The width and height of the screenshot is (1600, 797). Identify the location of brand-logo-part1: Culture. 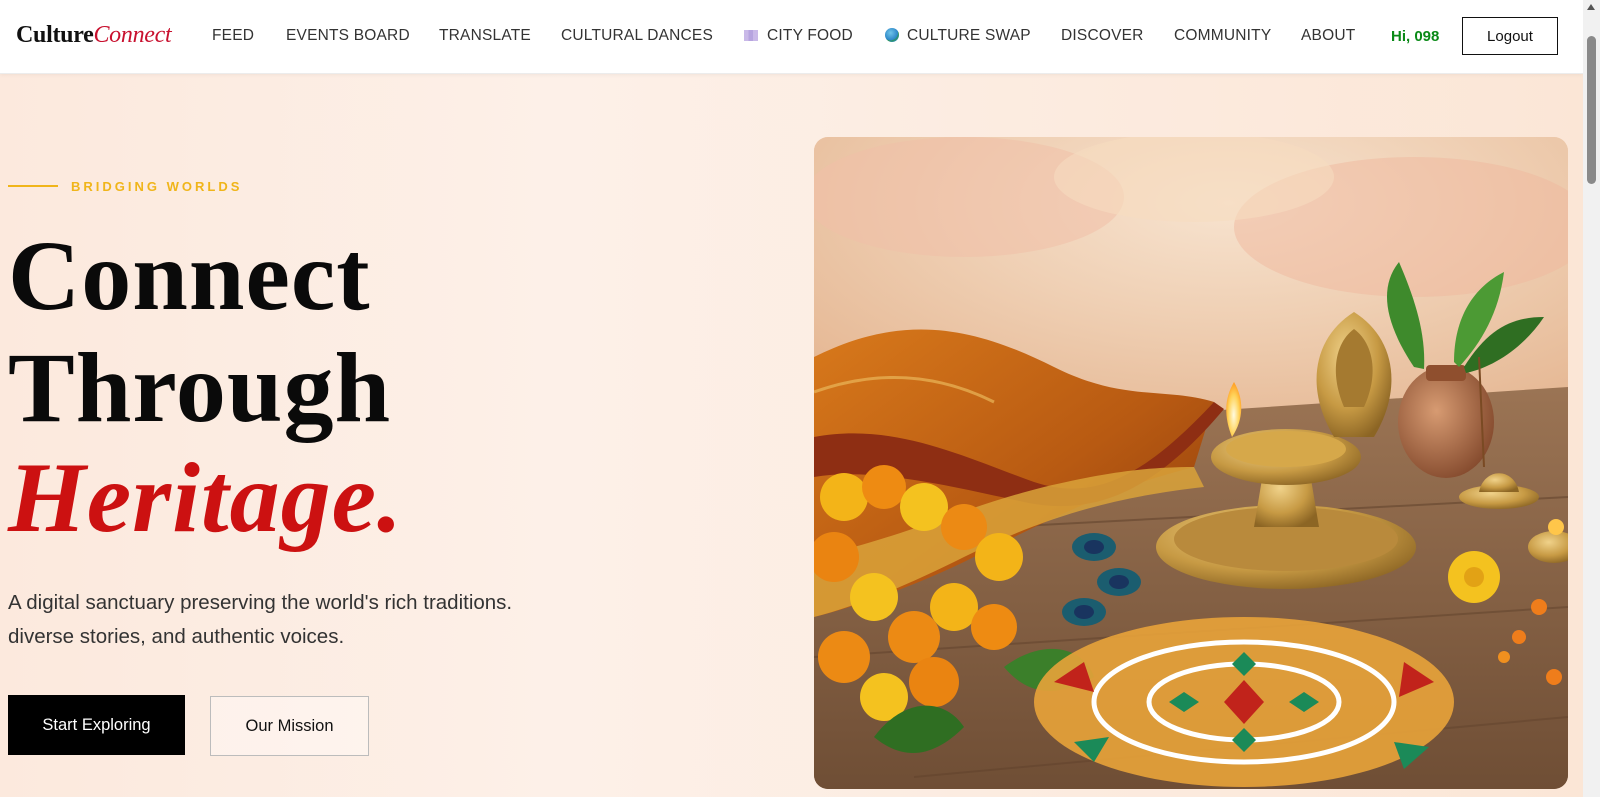
(55, 35).